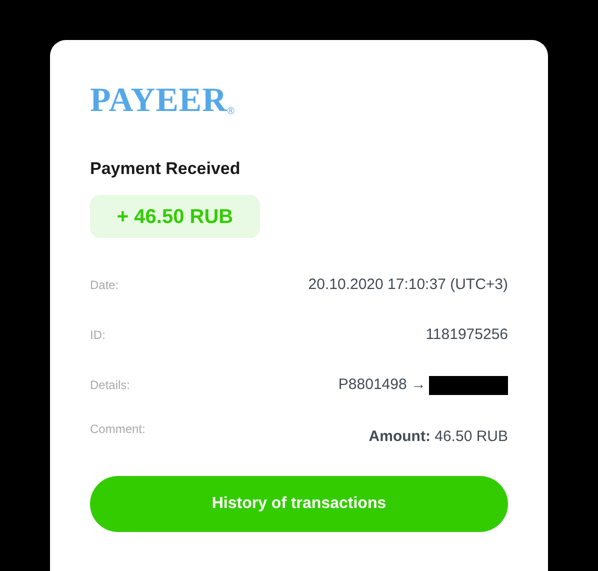 This screenshot has height=571, width=598. What do you see at coordinates (118, 429) in the screenshot?
I see `field-label: Comment:` at bounding box center [118, 429].